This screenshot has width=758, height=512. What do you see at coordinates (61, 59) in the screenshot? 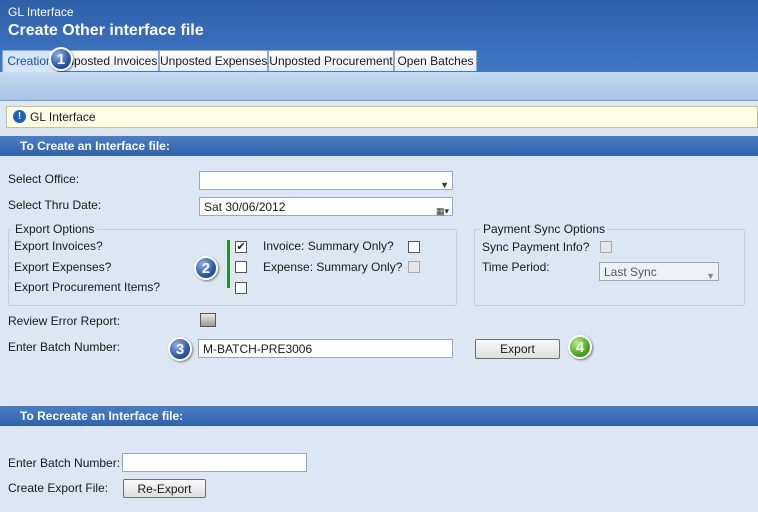
I see `callout-1: 1` at bounding box center [61, 59].